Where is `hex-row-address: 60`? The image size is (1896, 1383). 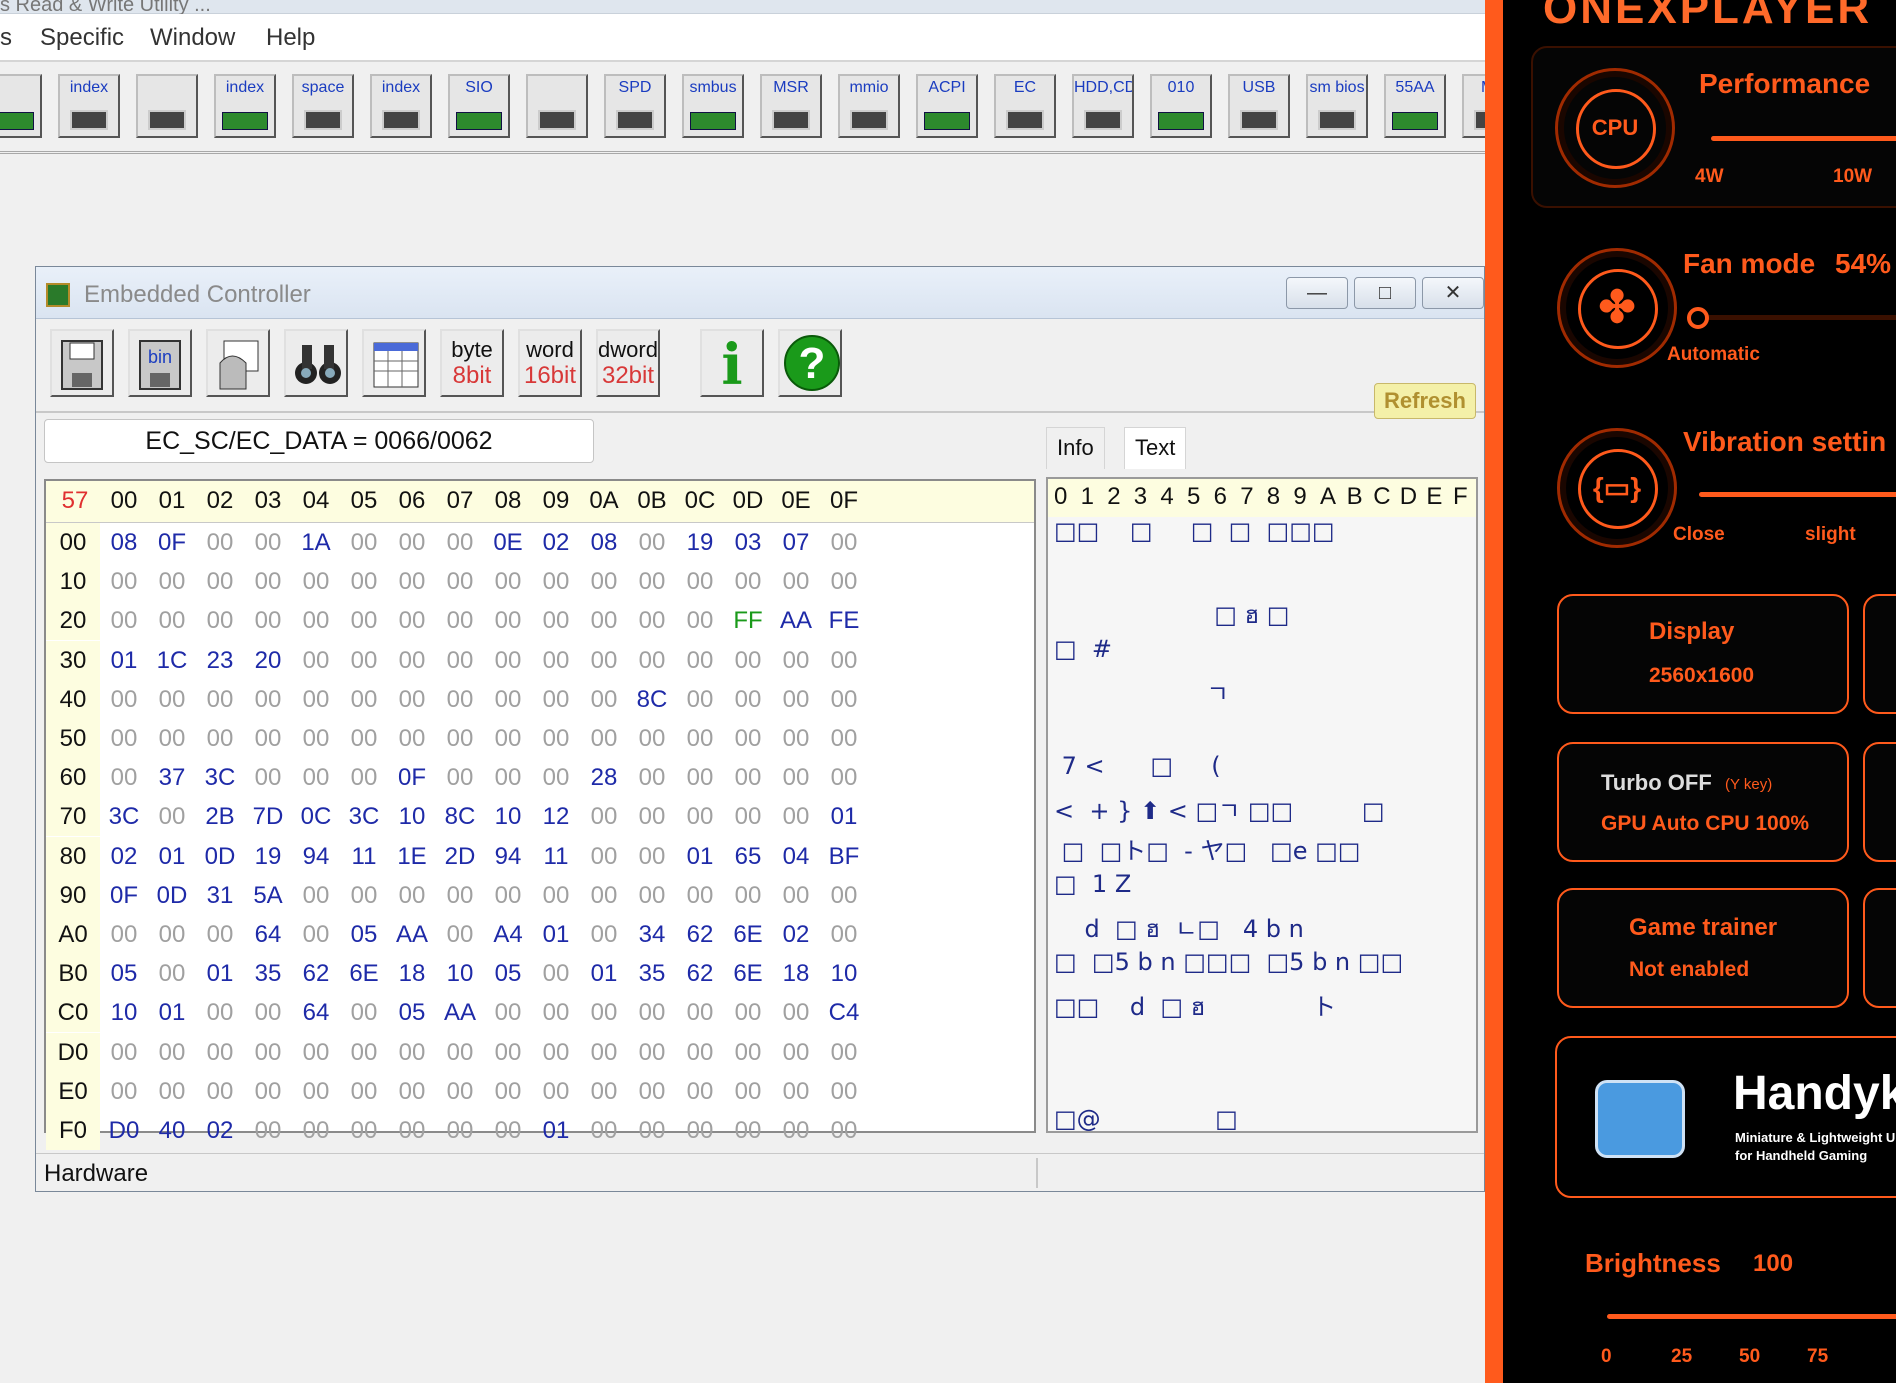 hex-row-address: 60 is located at coordinates (73, 778).